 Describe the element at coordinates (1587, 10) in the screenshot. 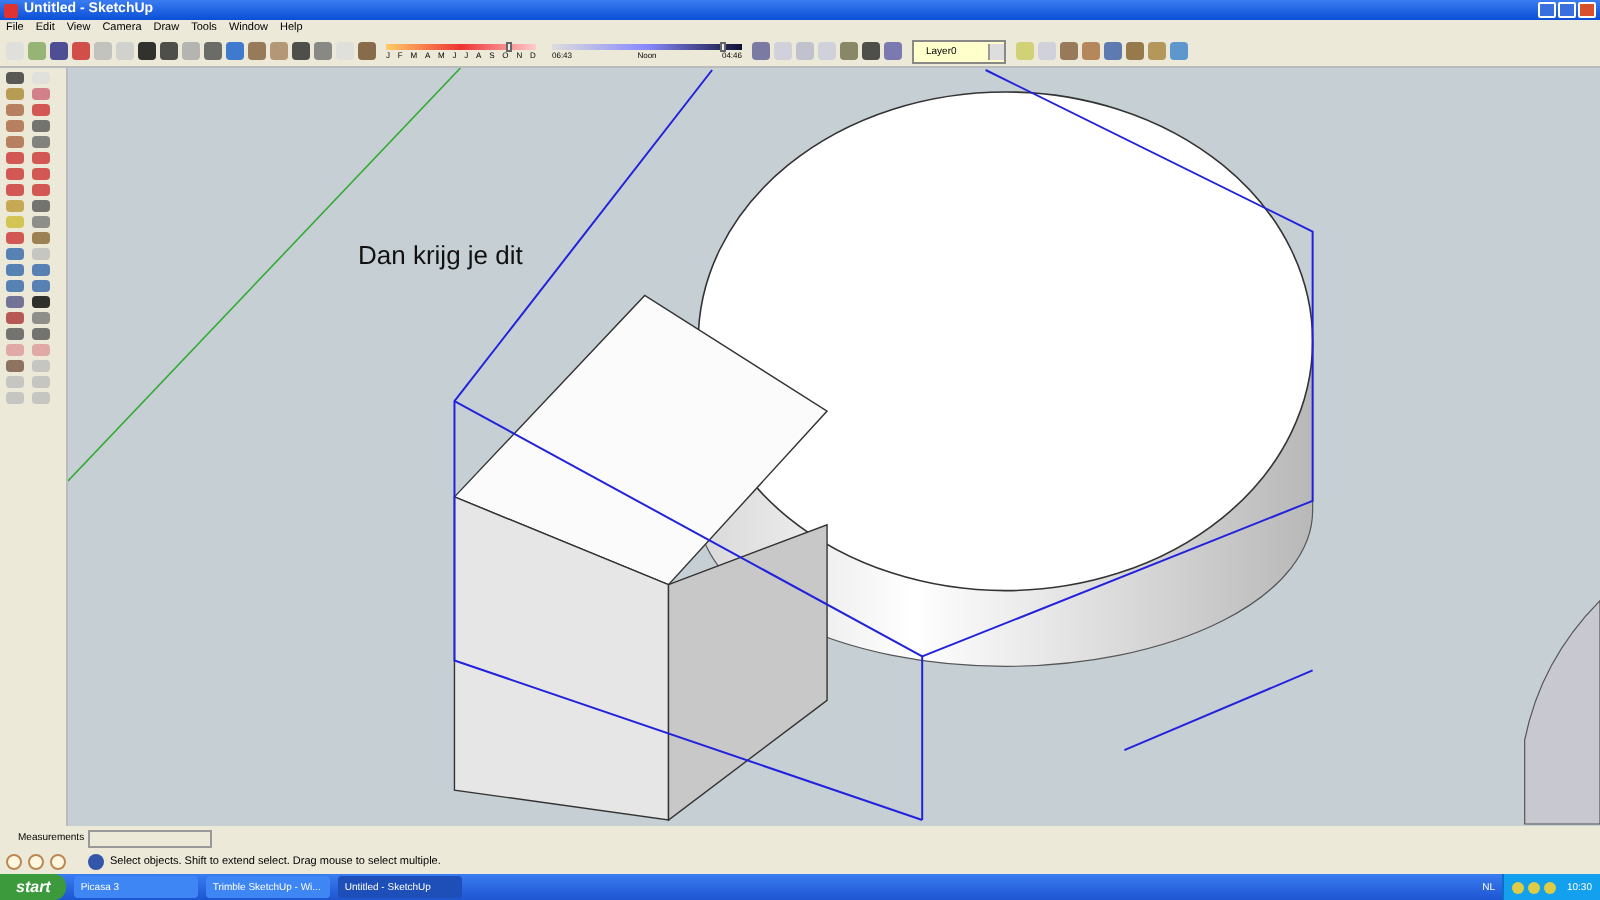

I see `close-button` at that location.